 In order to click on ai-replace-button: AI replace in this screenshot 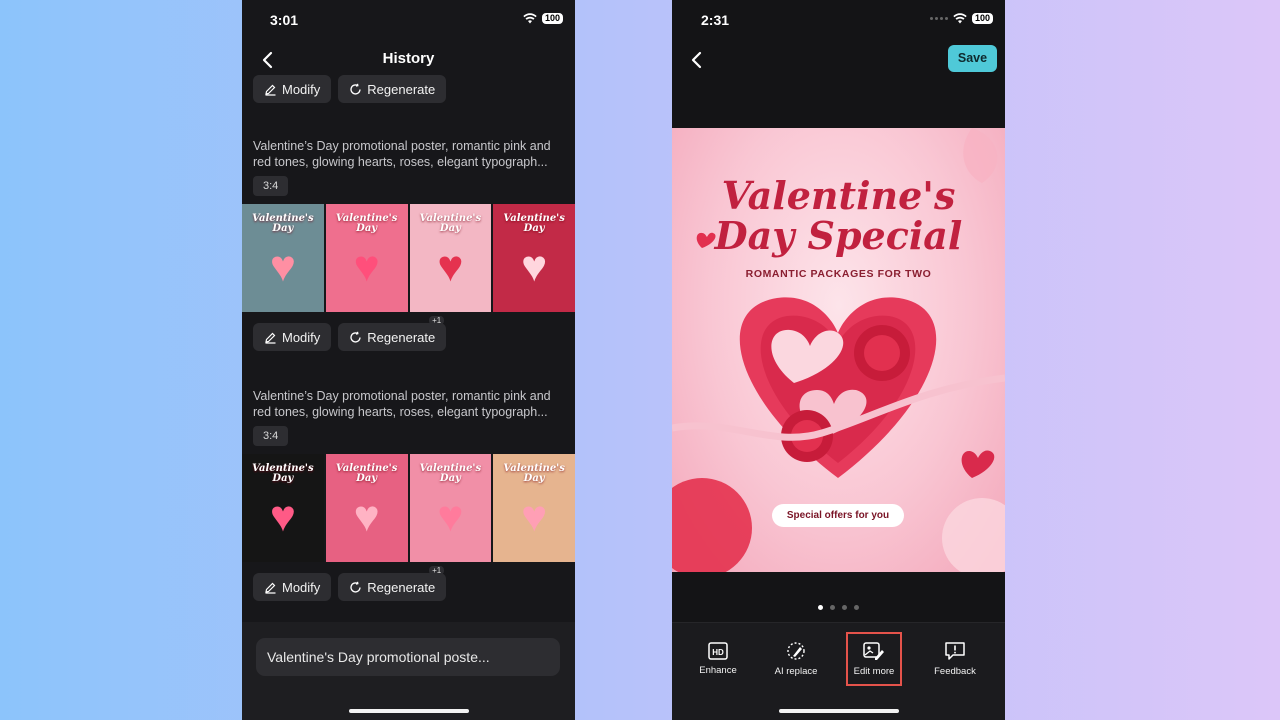, I will do `click(796, 659)`.